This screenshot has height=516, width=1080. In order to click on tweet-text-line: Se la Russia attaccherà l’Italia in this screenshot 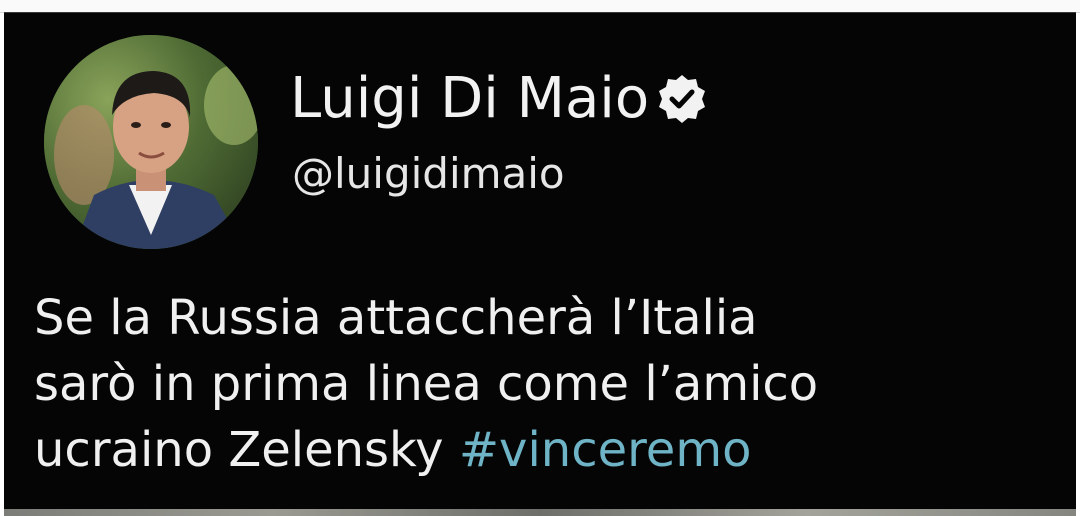, I will do `click(396, 318)`.